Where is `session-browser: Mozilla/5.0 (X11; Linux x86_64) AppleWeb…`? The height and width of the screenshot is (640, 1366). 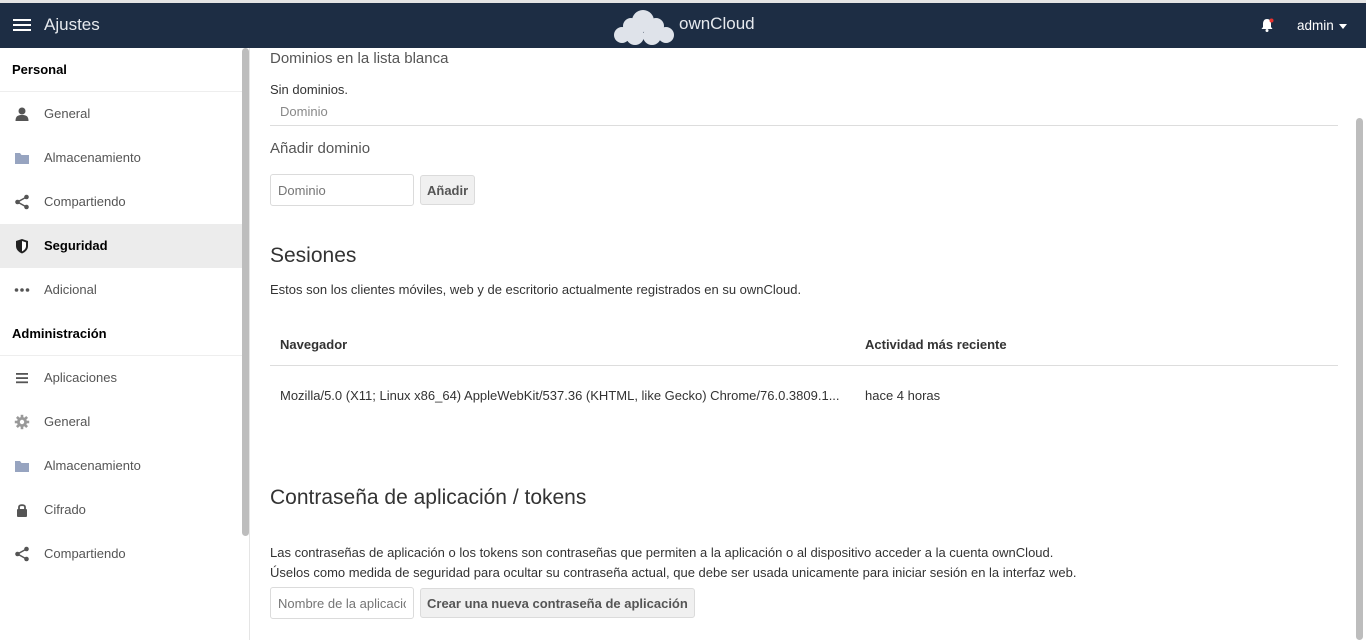
session-browser: Mozilla/5.0 (X11; Linux x86_64) AppleWeb… is located at coordinates (560, 395).